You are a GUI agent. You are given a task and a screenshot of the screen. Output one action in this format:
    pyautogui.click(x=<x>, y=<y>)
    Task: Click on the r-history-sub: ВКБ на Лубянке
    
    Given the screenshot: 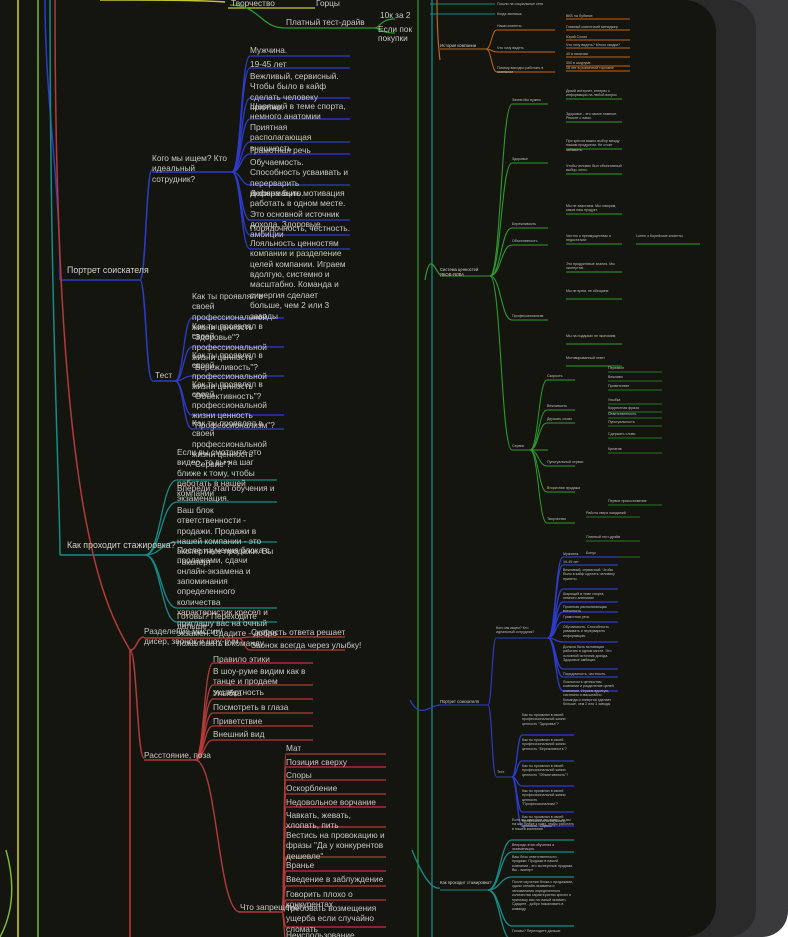 What is the action you would take?
    pyautogui.click(x=601, y=16)
    